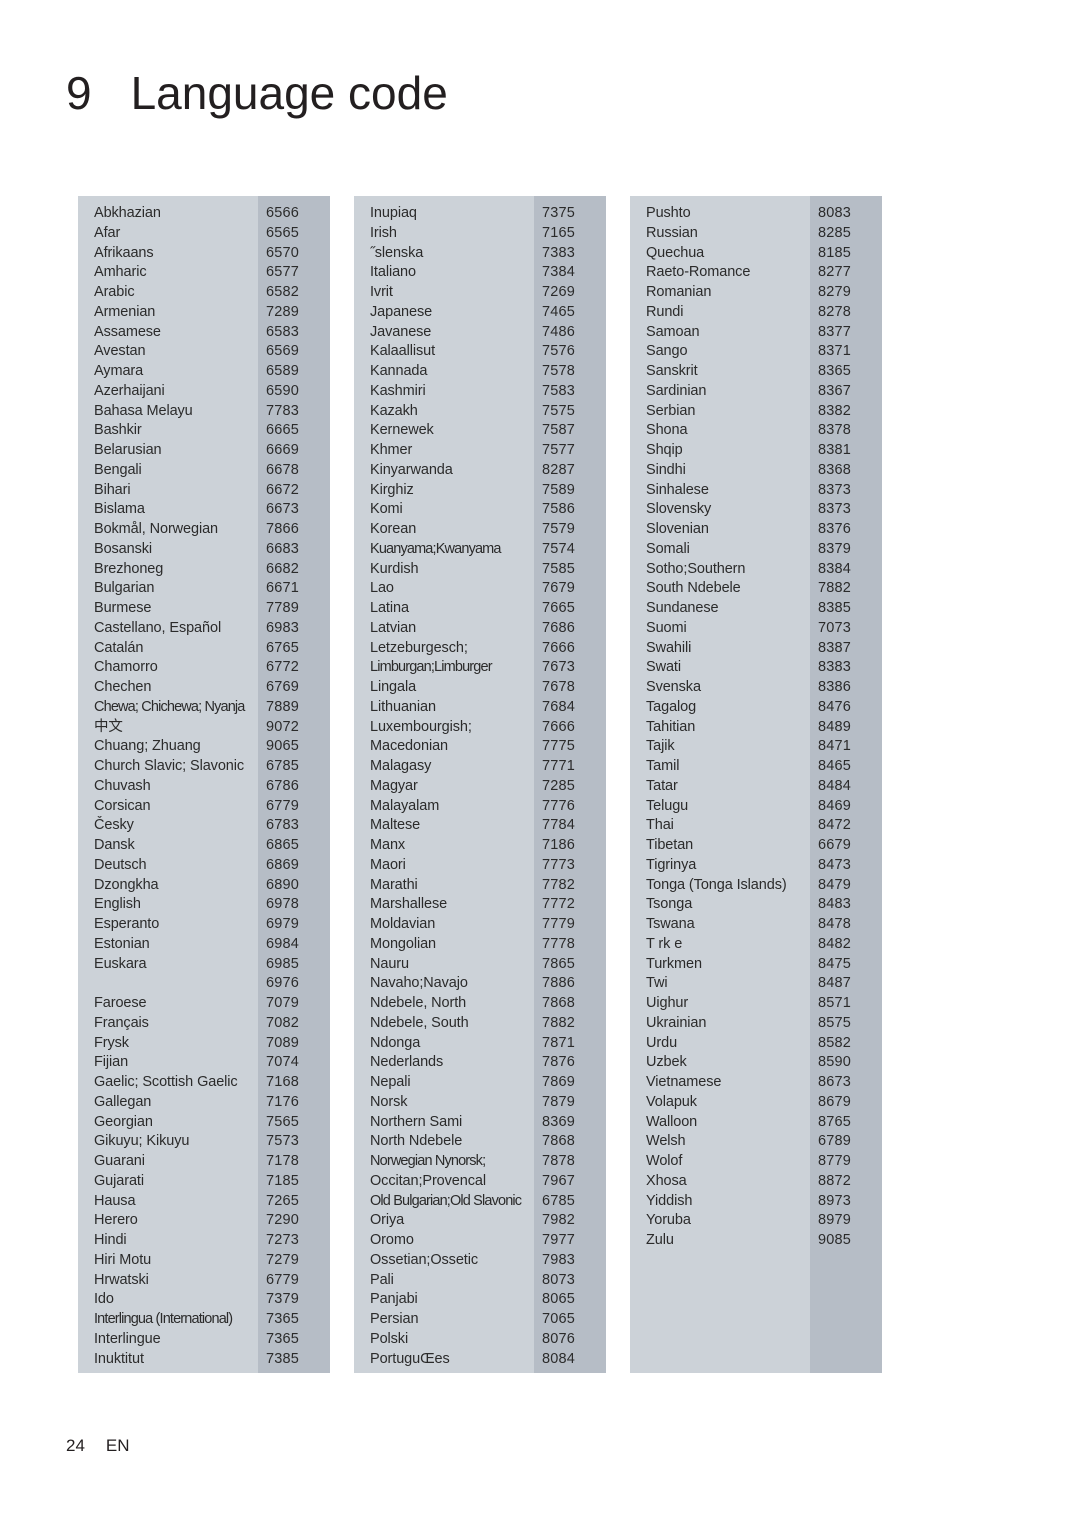 The width and height of the screenshot is (1080, 1527). Describe the element at coordinates (204, 886) in the screenshot. I see `language-code-row: Dzongkha 6890` at that location.